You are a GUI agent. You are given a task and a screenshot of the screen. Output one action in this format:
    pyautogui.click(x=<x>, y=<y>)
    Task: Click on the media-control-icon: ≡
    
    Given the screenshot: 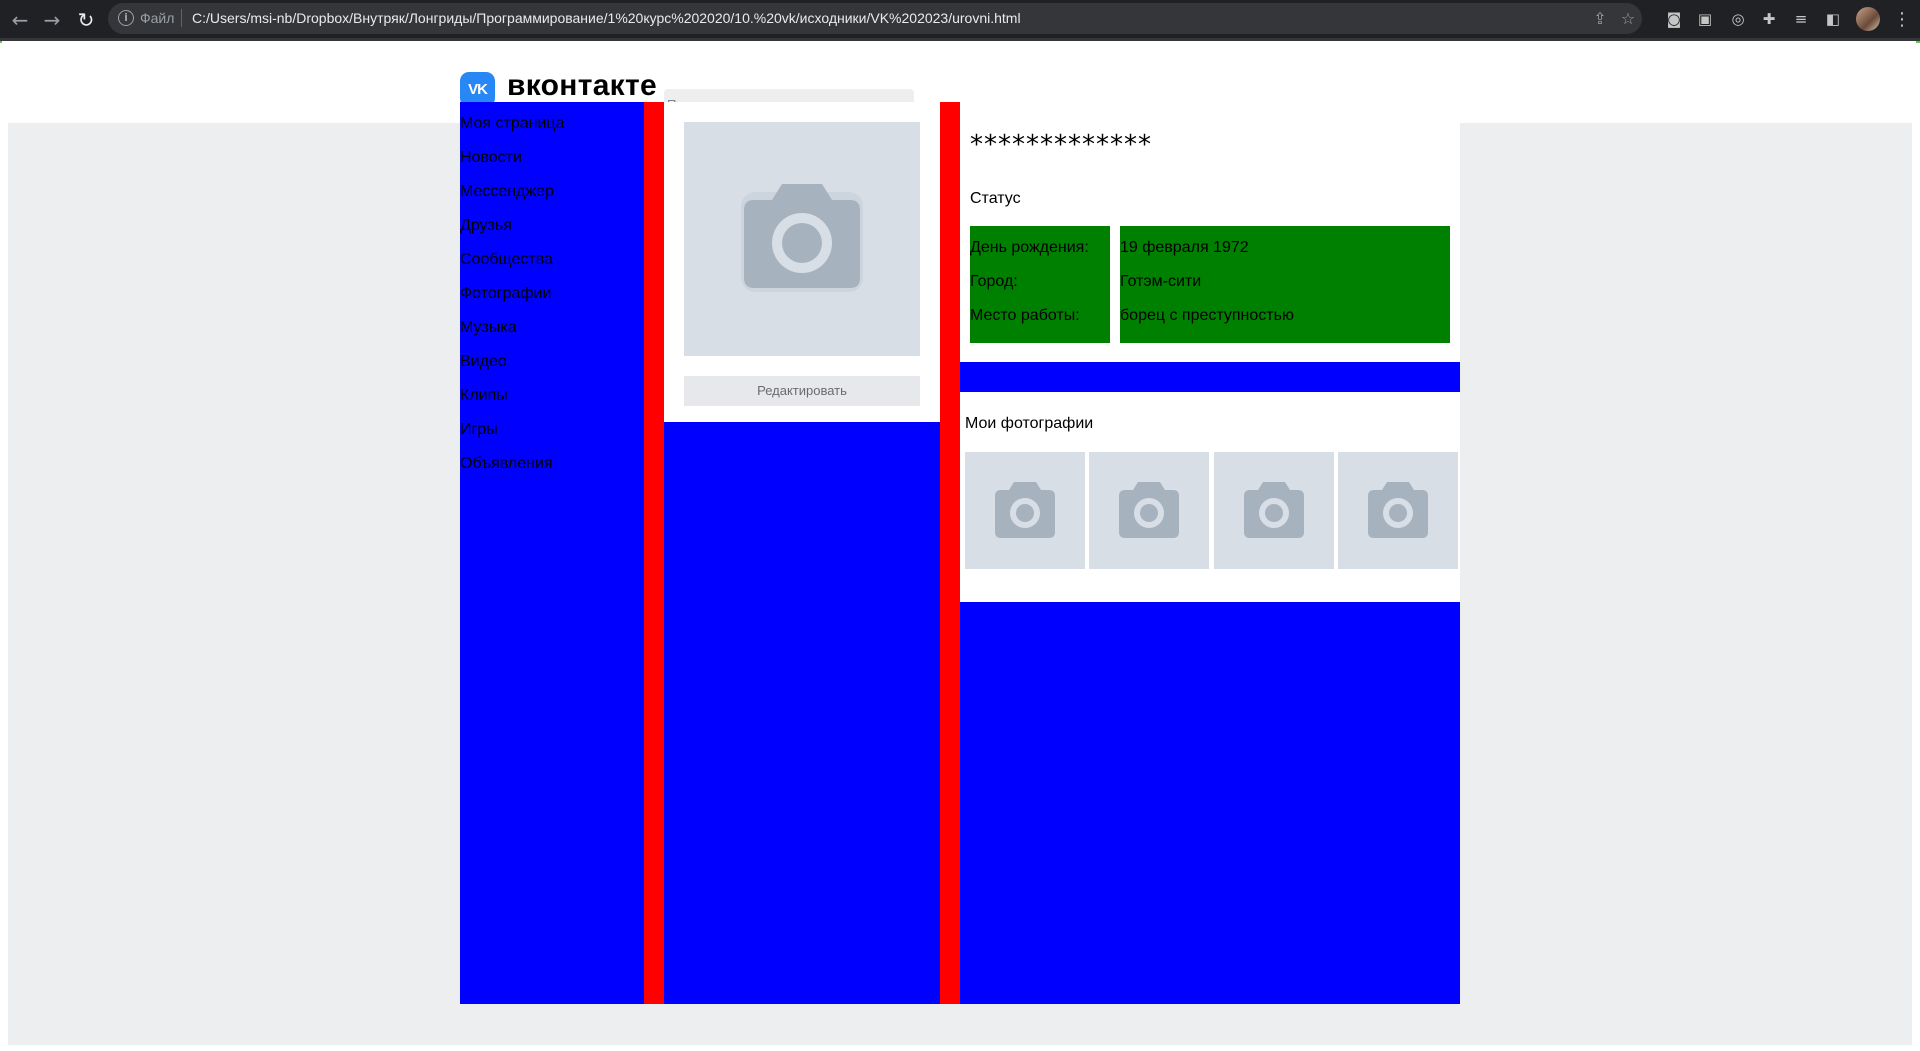 What is the action you would take?
    pyautogui.click(x=1801, y=19)
    